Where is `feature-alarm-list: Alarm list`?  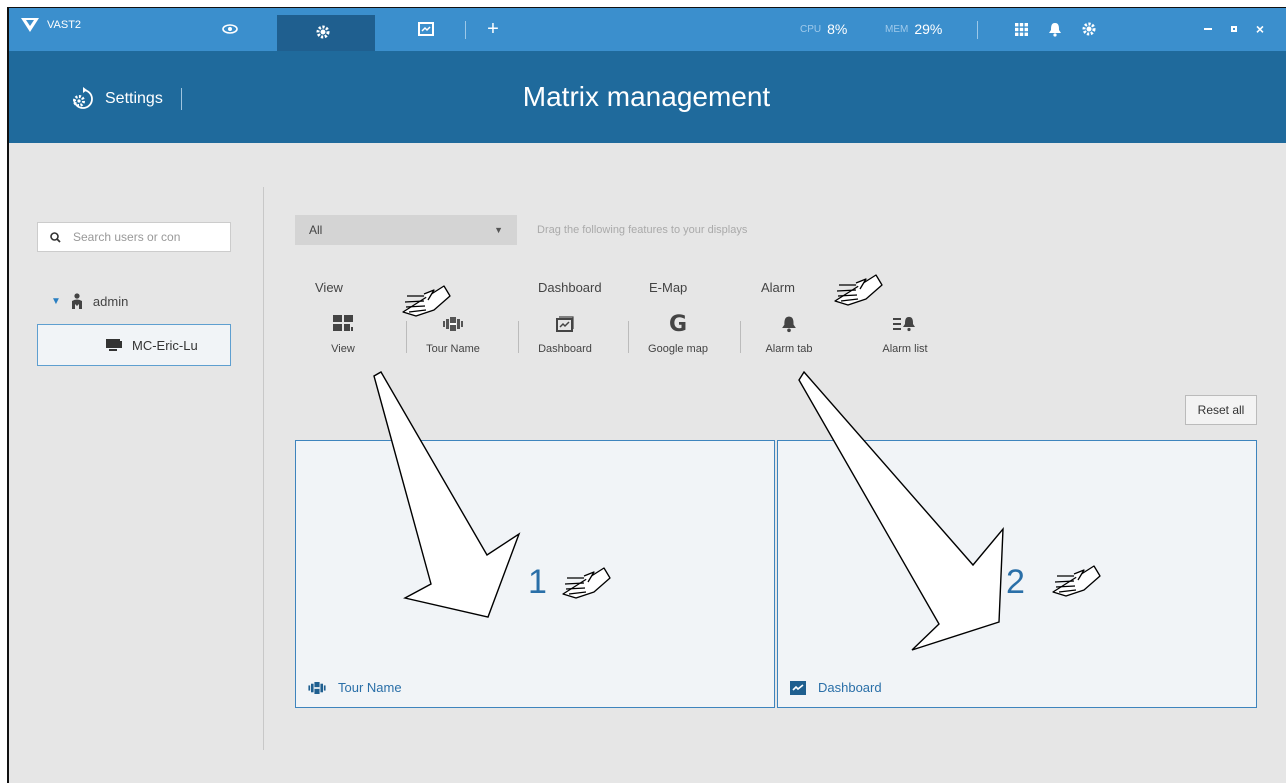
feature-alarm-list: Alarm list is located at coordinates (905, 334).